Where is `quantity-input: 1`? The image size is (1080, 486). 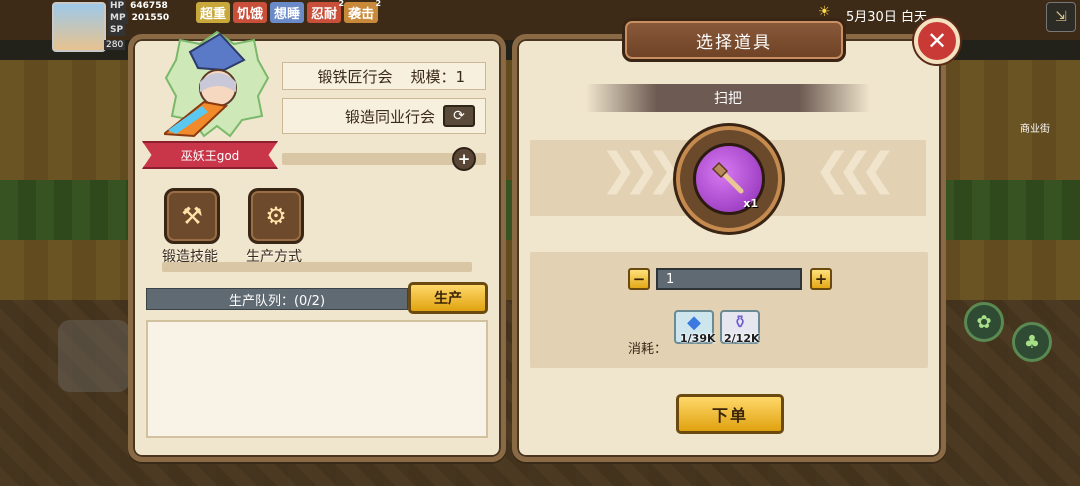 quantity-input: 1 is located at coordinates (729, 279).